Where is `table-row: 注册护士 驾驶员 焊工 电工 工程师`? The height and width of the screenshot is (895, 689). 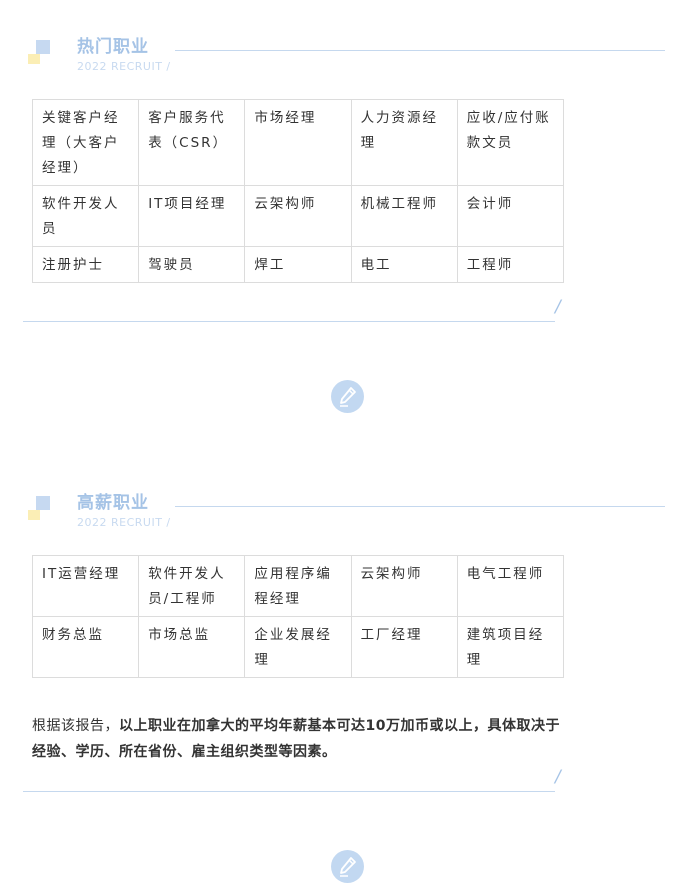 table-row: 注册护士 驾驶员 焊工 电工 工程师 is located at coordinates (298, 264).